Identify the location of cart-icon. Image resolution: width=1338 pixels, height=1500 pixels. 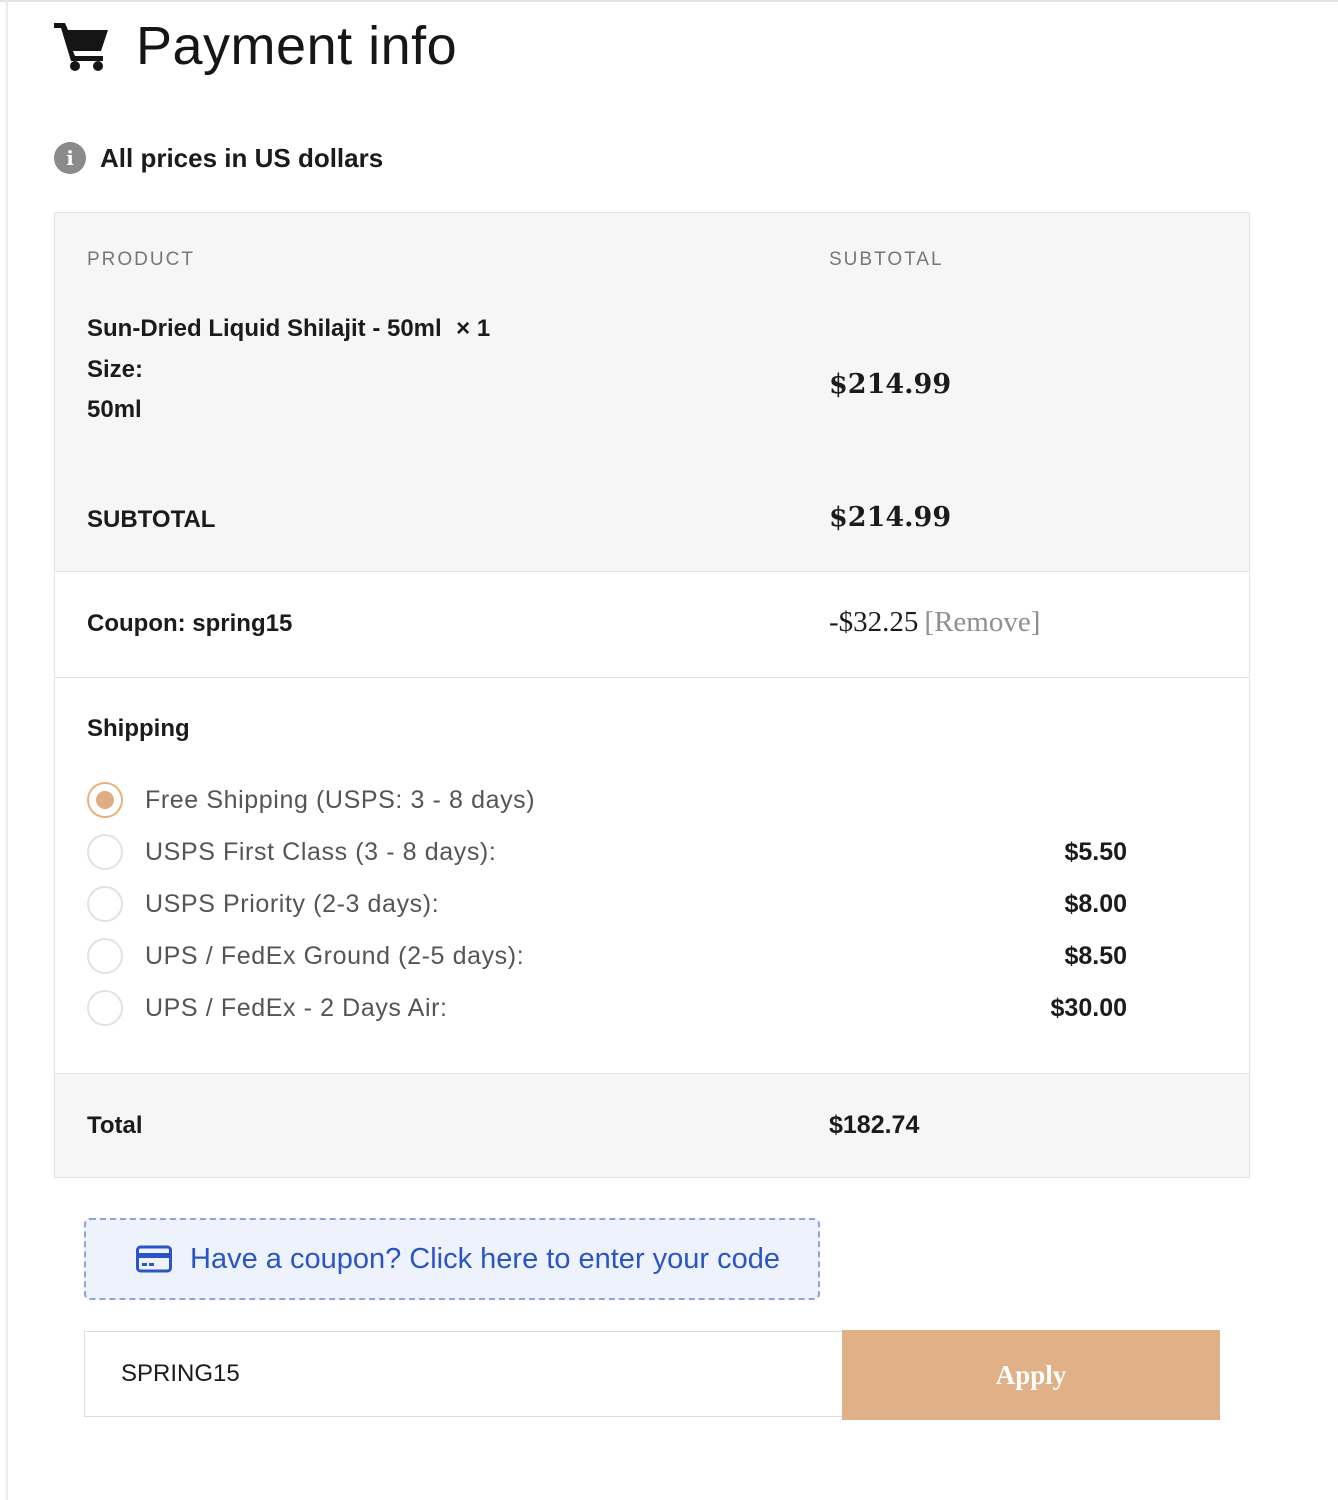
(82, 46).